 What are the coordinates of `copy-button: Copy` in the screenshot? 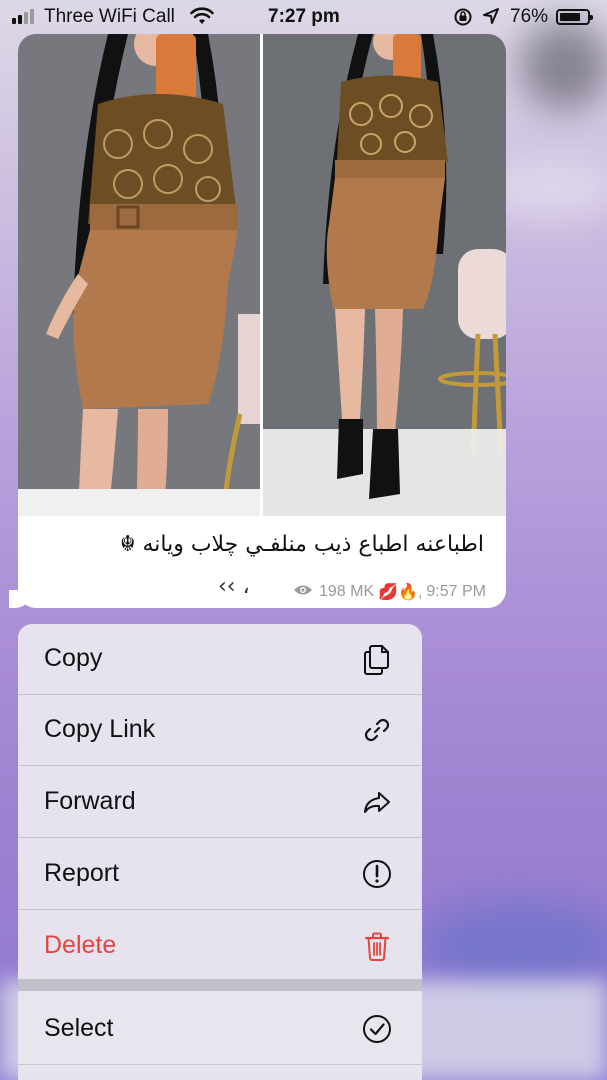 It's located at (220, 659).